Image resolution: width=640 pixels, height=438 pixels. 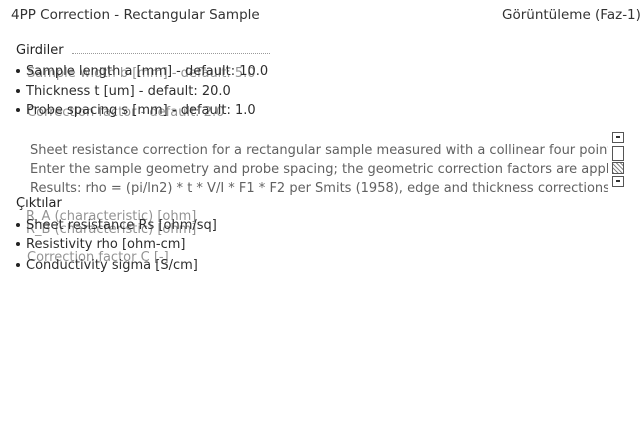 I want to click on input-item-width: Sample width b [mm] - default: 5.0, so click(x=141, y=73).